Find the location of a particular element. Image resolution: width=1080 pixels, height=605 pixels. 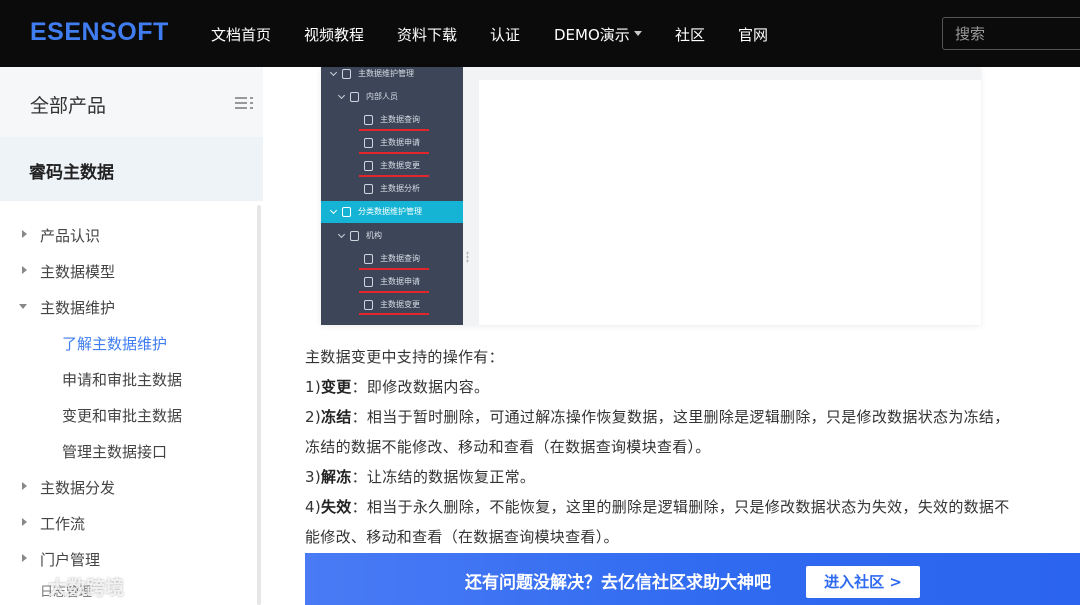

all-products-title: 全部产品 is located at coordinates (68, 104).